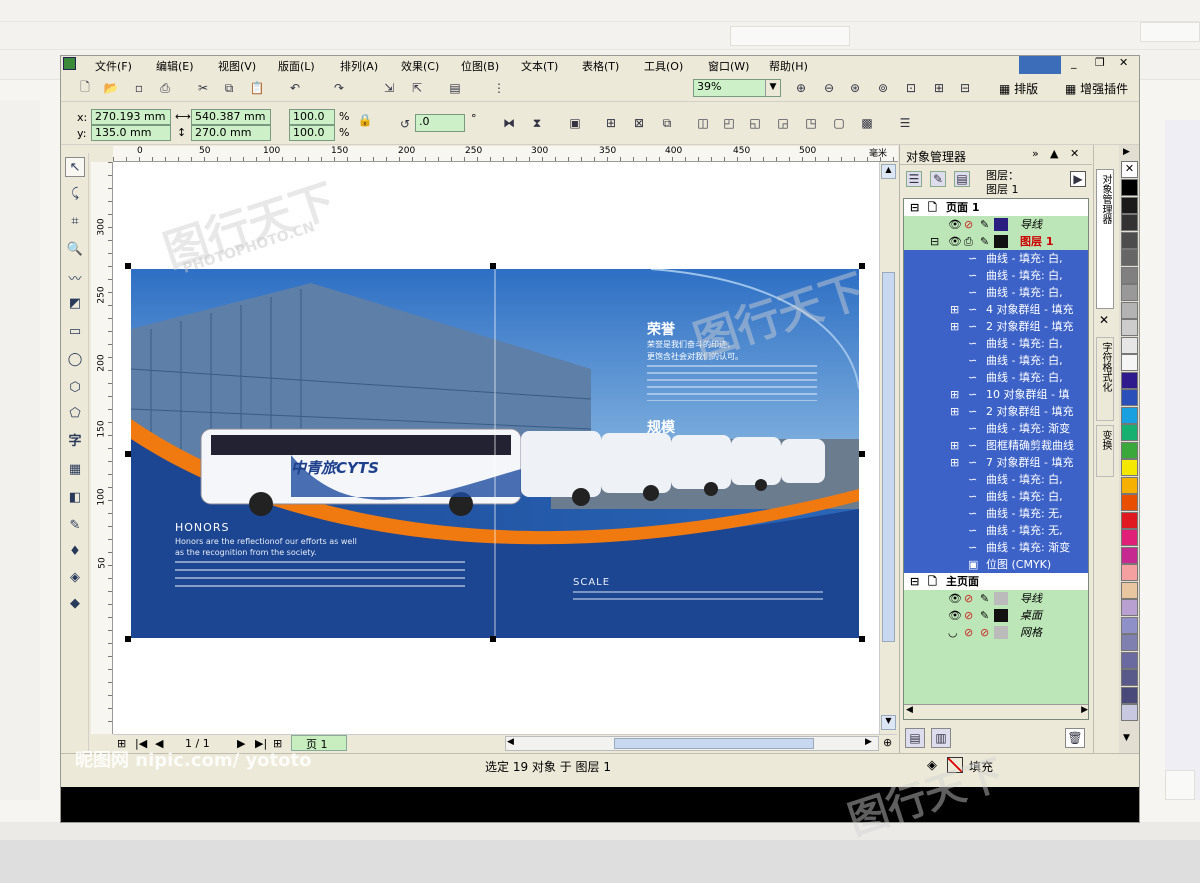 The image size is (1200, 883). What do you see at coordinates (968, 598) in the screenshot?
I see `print-off-icon: ⊘` at bounding box center [968, 598].